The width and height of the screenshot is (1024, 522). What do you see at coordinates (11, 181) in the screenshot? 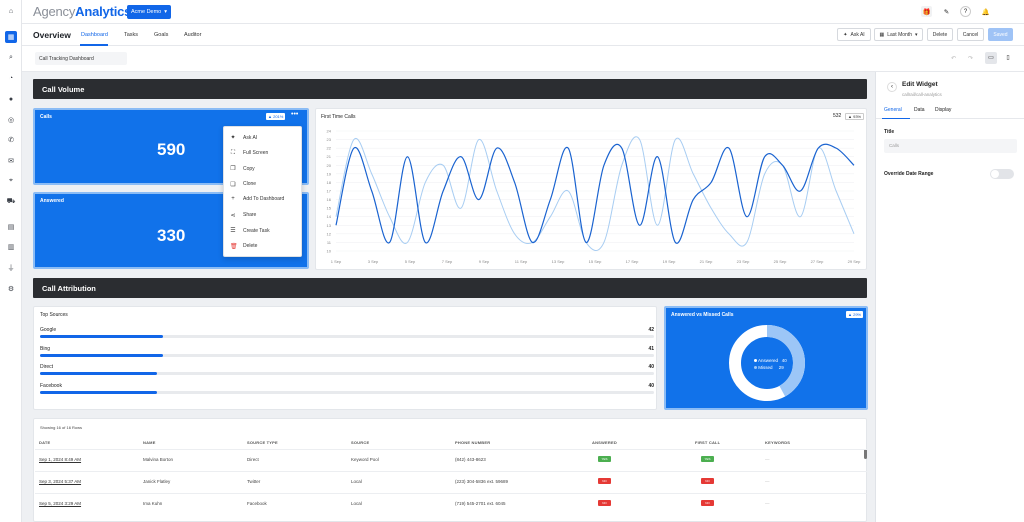
I see `location-icon: ⌖` at bounding box center [11, 181].